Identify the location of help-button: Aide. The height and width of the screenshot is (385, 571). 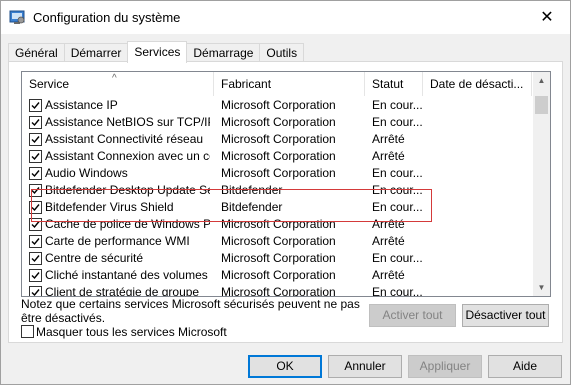
(525, 366).